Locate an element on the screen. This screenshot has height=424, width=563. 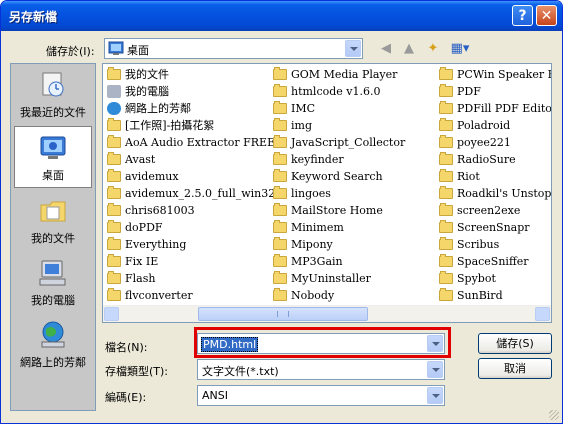
list-item: Minimem is located at coordinates (353, 227).